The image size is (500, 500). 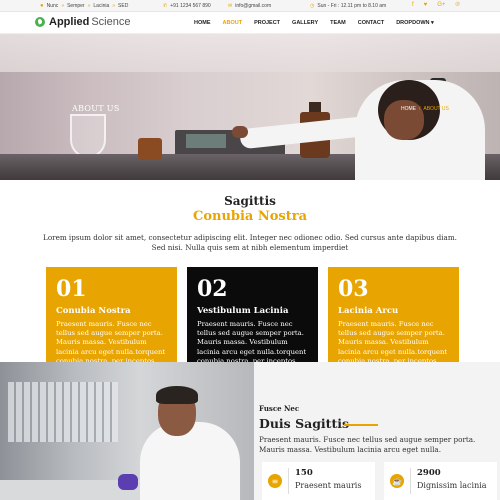 I want to click on pinterest-icon: ℗, so click(x=457, y=5).